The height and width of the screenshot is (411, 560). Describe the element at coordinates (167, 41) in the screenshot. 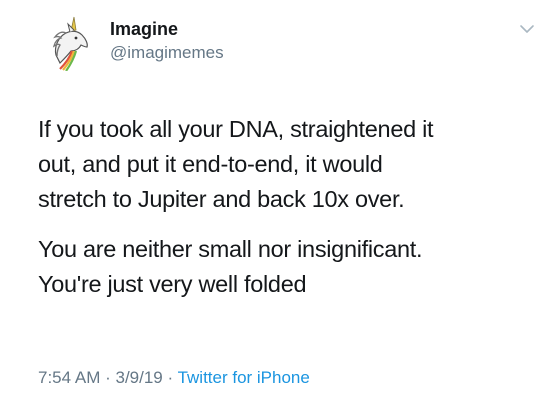

I see `tweet-author: Imagine @imagimemes` at that location.